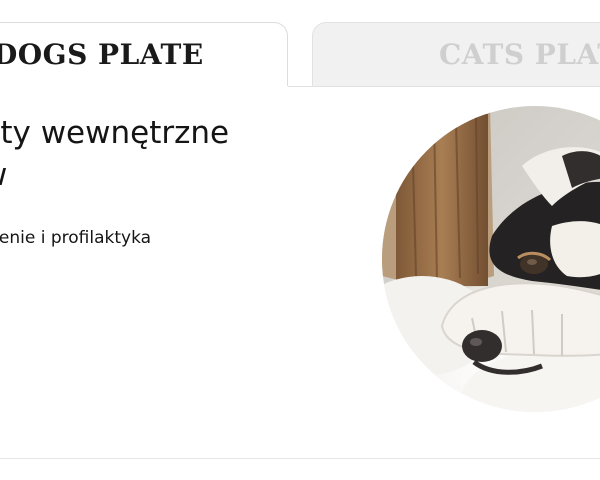 The width and height of the screenshot is (600, 480). I want to click on tab-cats-plate: CATS PLATE, so click(456, 54).